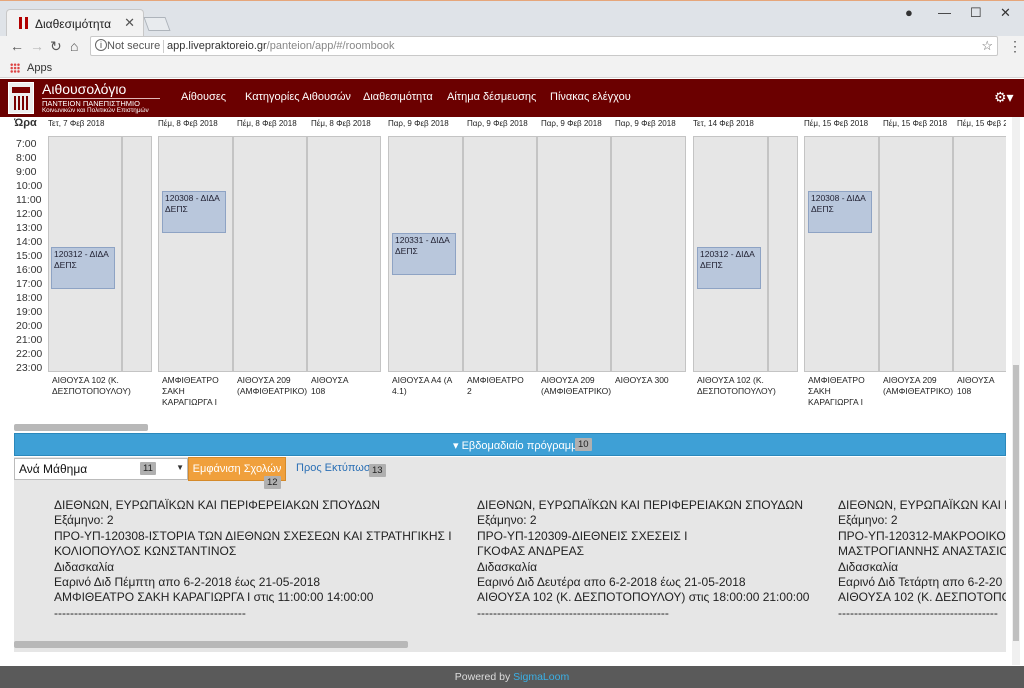 Image resolution: width=1024 pixels, height=688 pixels. I want to click on reload-icon: ↻, so click(56, 46).